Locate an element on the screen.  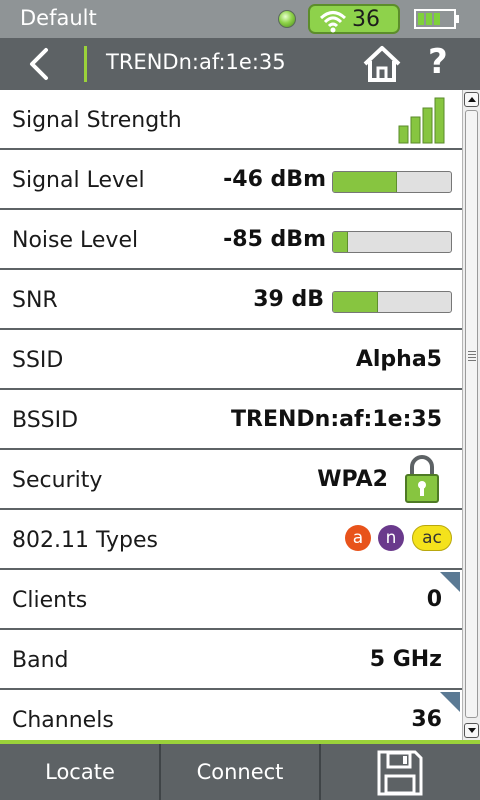
snr-bar is located at coordinates (392, 302).